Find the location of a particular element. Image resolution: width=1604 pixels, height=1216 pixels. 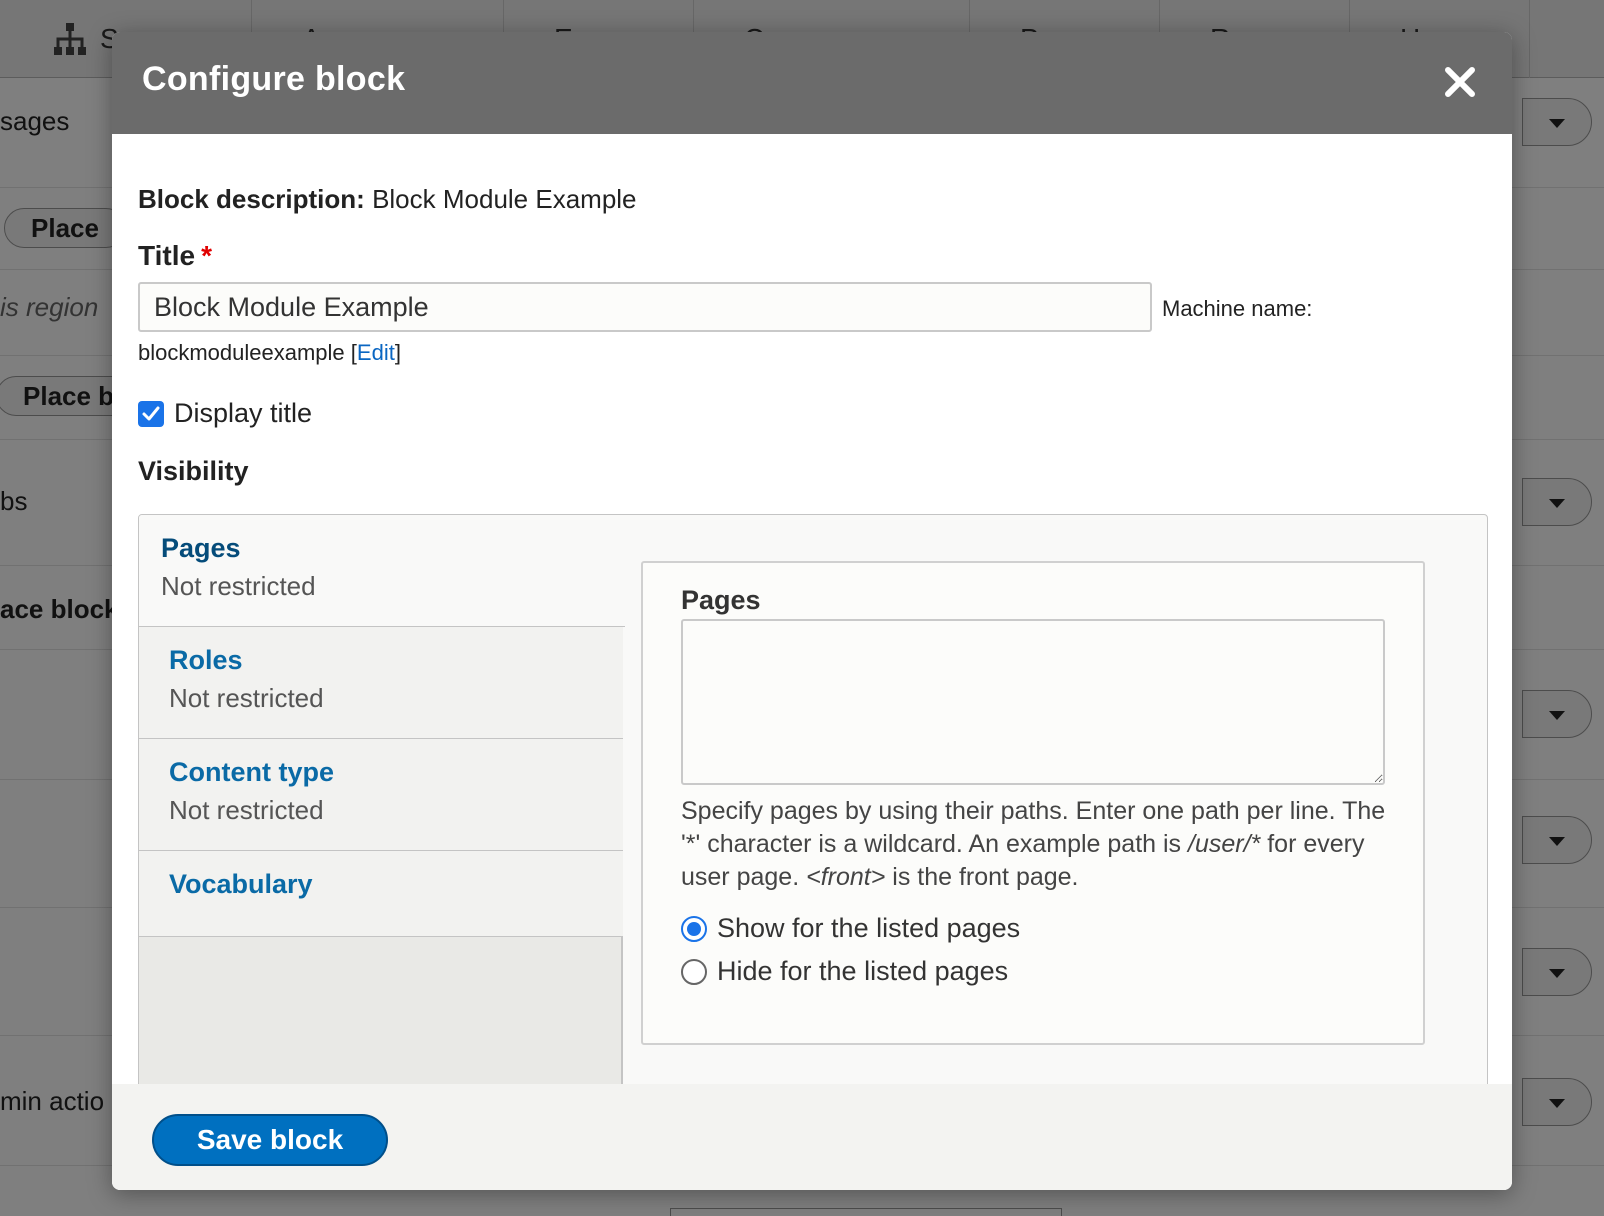

radio-hide-label: Hide for the listed pages is located at coordinates (863, 971).